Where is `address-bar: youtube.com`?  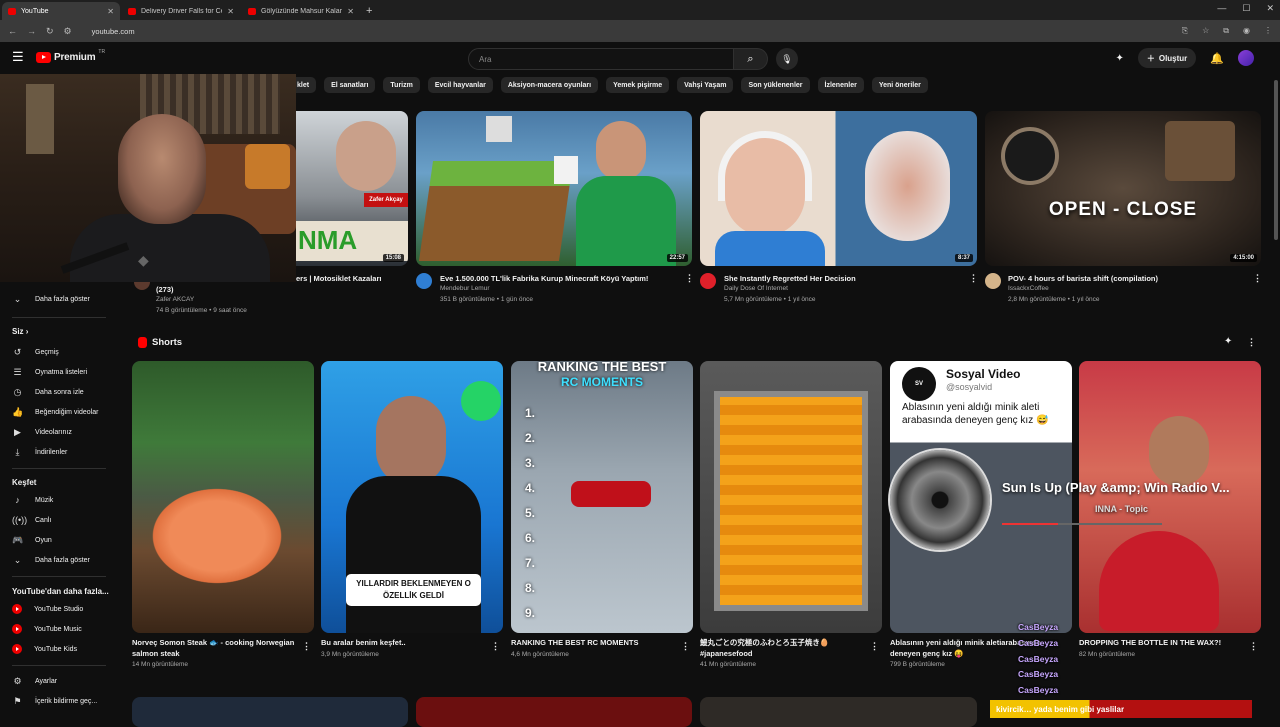 address-bar: youtube.com is located at coordinates (627, 31).